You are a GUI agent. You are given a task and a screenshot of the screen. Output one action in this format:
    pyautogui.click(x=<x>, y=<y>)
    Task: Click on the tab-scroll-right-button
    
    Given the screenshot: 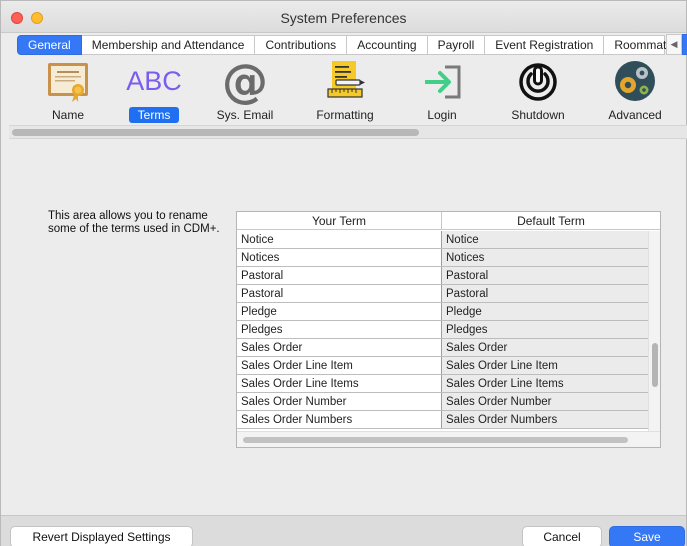 What is the action you would take?
    pyautogui.click(x=684, y=44)
    